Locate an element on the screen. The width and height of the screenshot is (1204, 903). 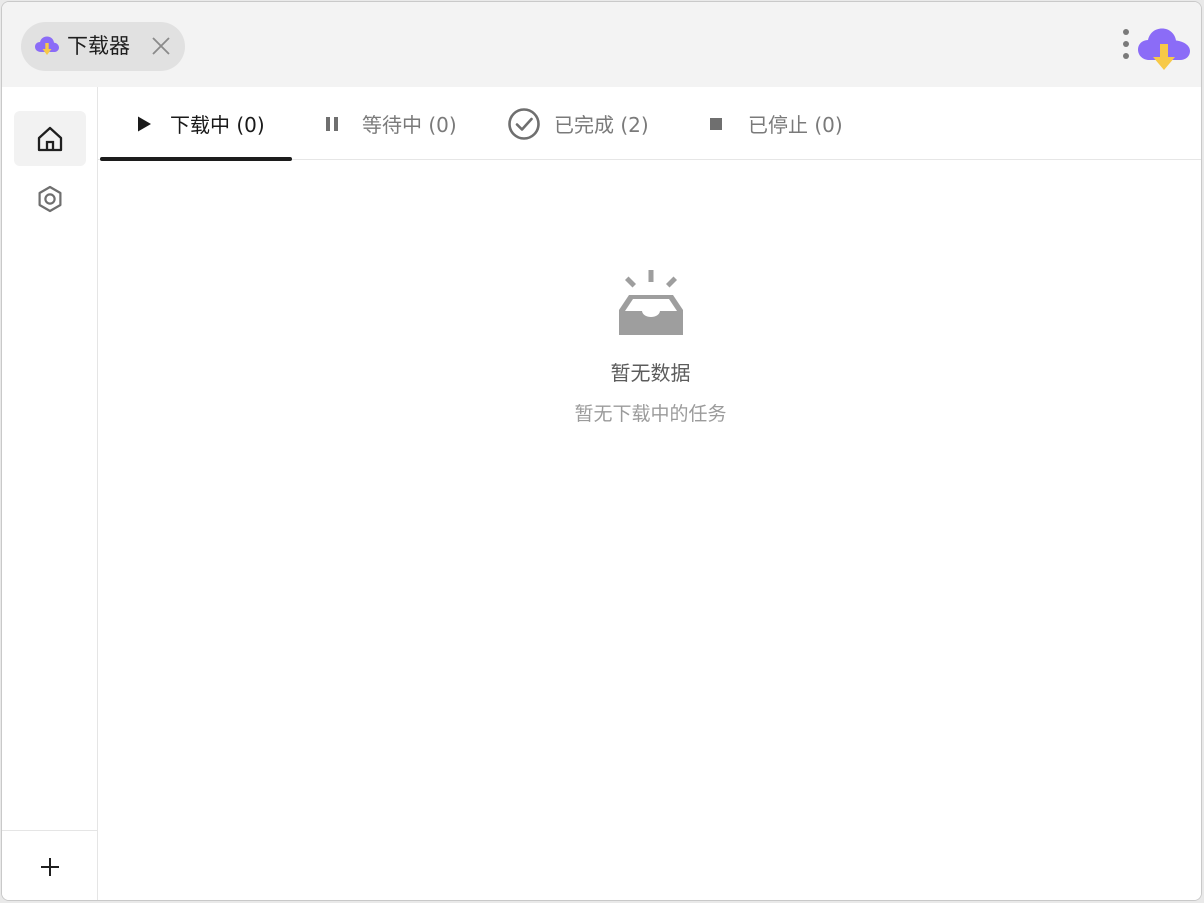
stop-icon is located at coordinates (716, 123).